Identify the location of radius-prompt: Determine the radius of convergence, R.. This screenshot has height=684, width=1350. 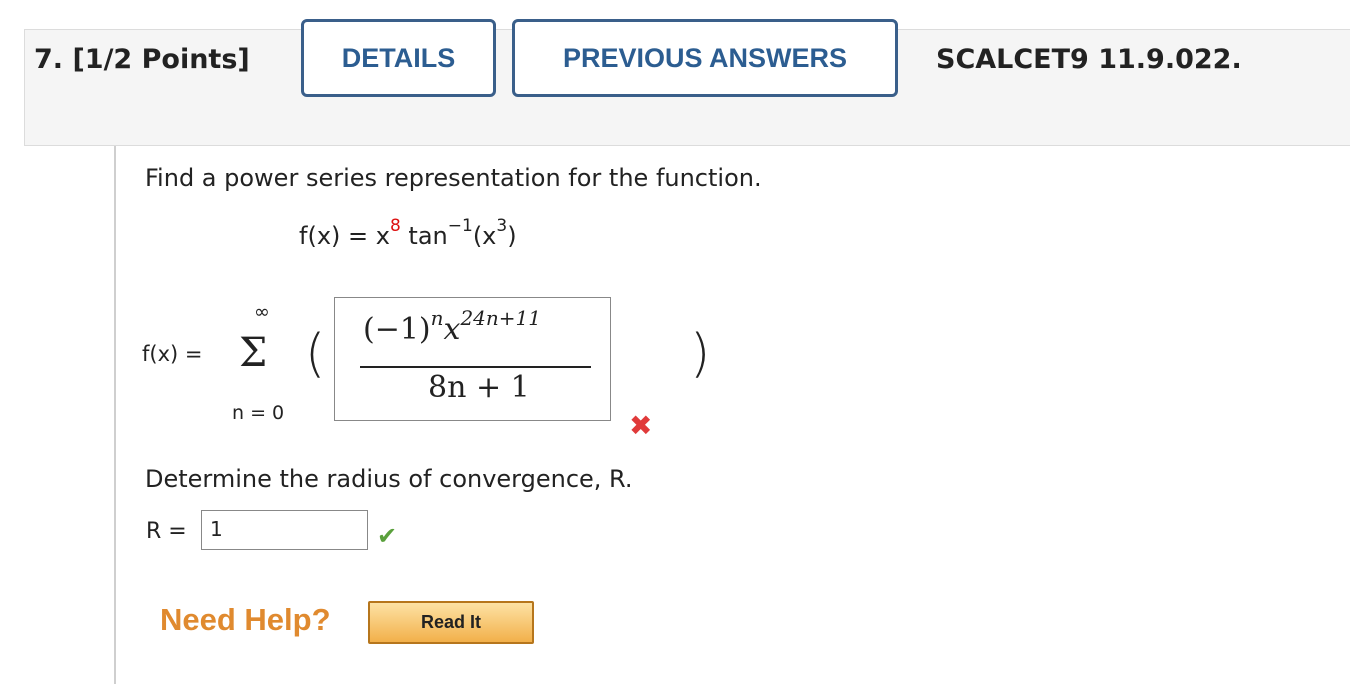
(389, 479).